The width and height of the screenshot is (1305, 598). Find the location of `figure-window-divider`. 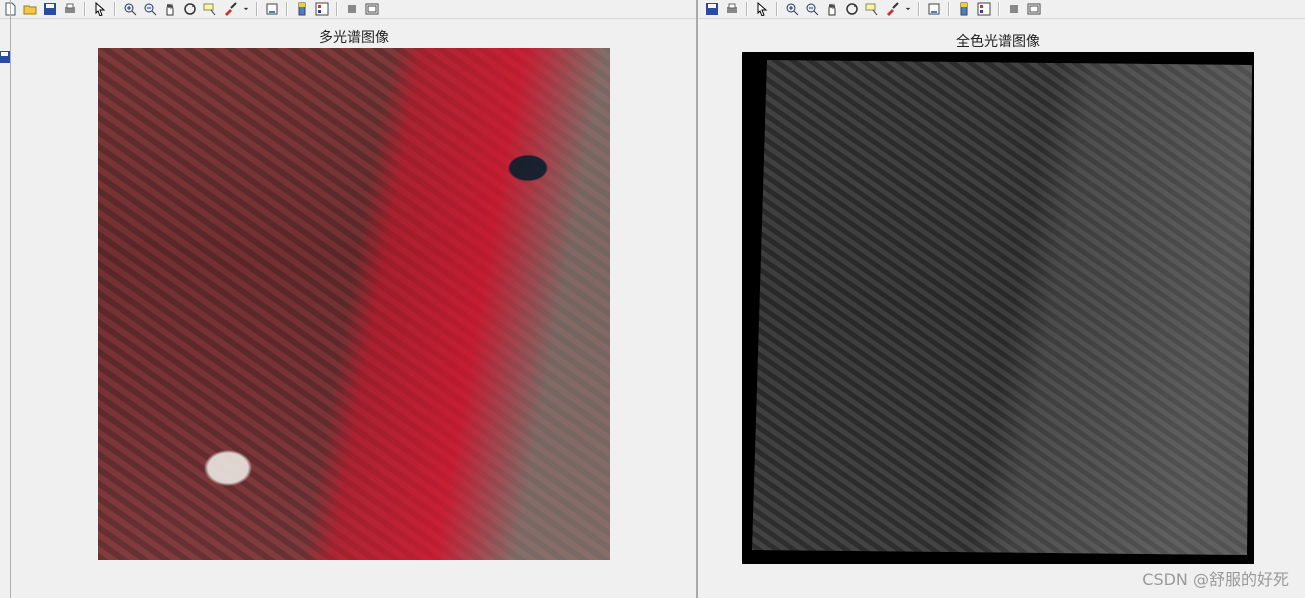

figure-window-divider is located at coordinates (697, 299).